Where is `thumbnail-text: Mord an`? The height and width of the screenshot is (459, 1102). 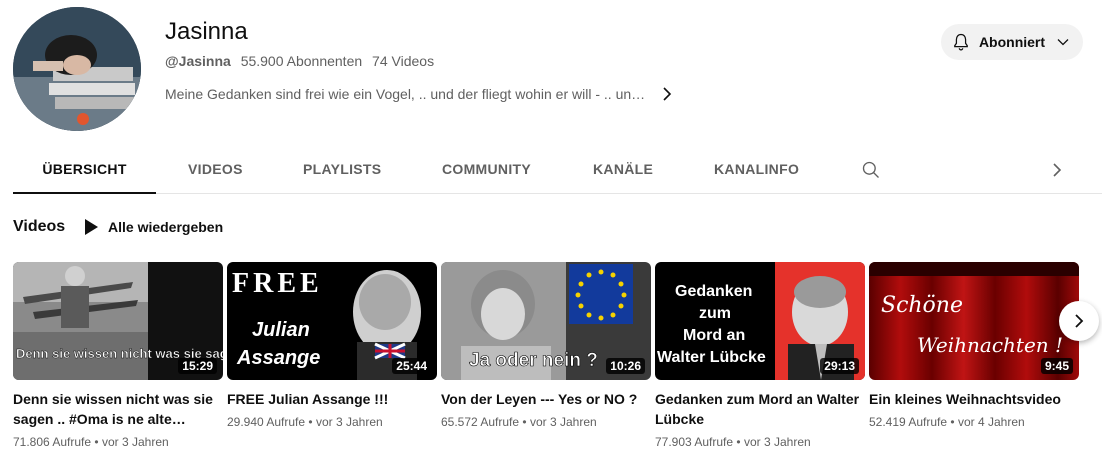 thumbnail-text: Mord an is located at coordinates (714, 335).